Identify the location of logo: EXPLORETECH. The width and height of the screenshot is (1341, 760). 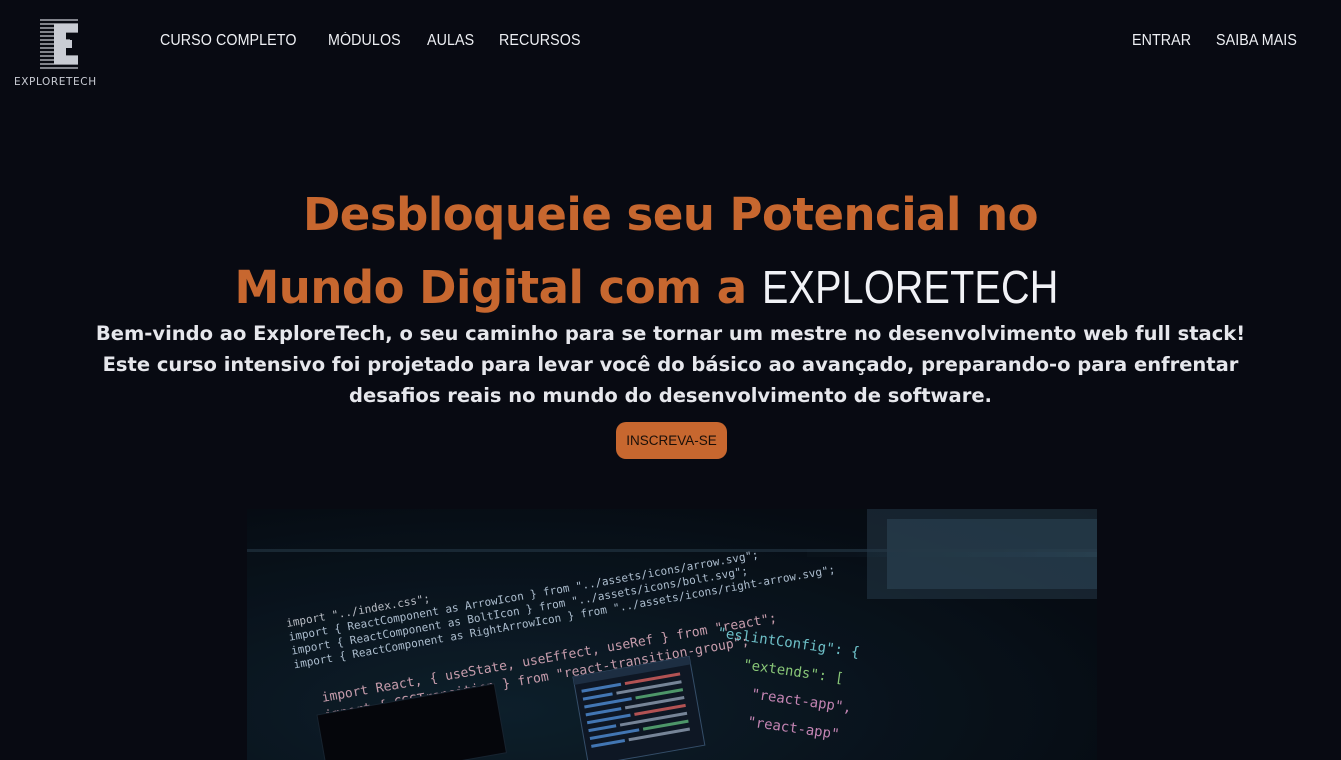
(61, 54).